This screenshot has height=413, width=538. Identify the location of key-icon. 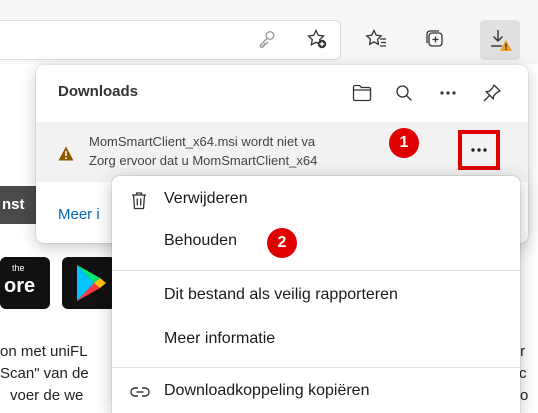
(267, 39).